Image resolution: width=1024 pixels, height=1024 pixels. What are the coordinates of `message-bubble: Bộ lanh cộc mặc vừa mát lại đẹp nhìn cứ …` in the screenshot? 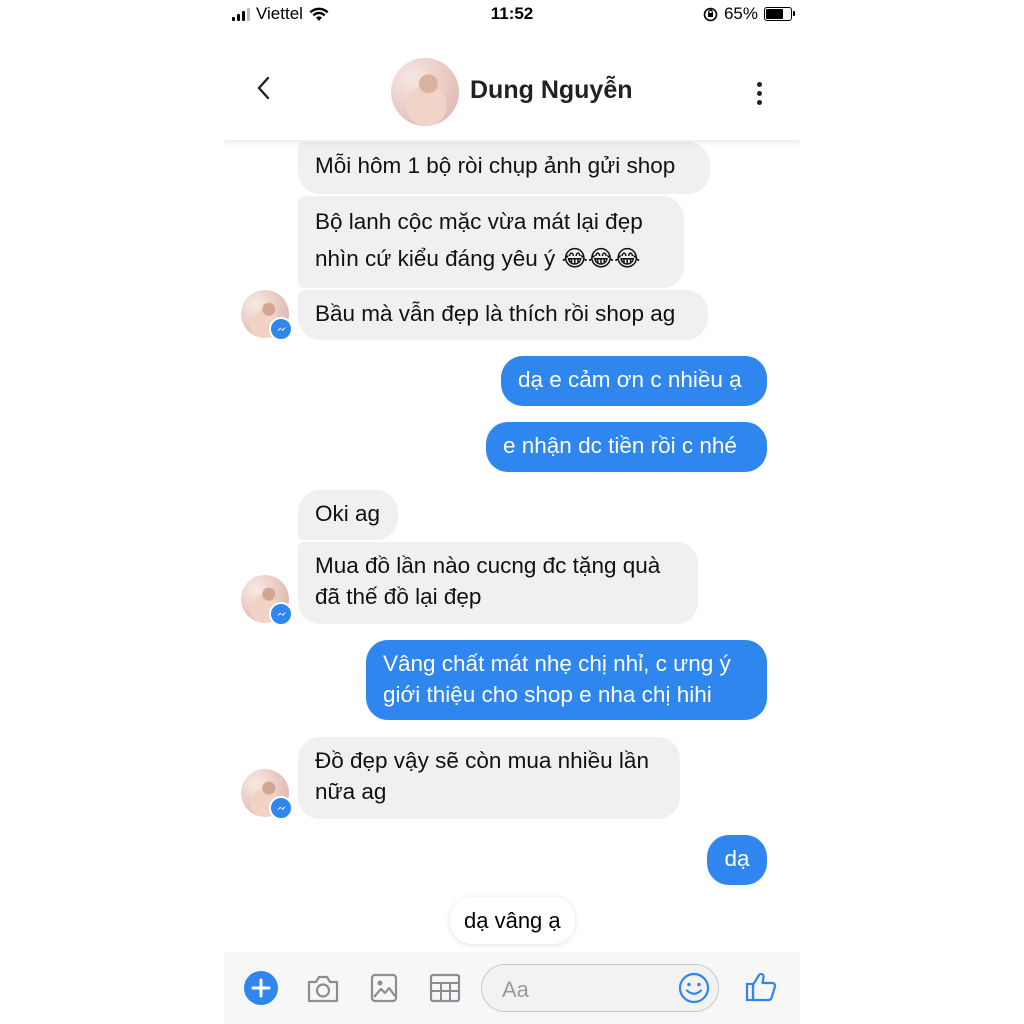 It's located at (491, 242).